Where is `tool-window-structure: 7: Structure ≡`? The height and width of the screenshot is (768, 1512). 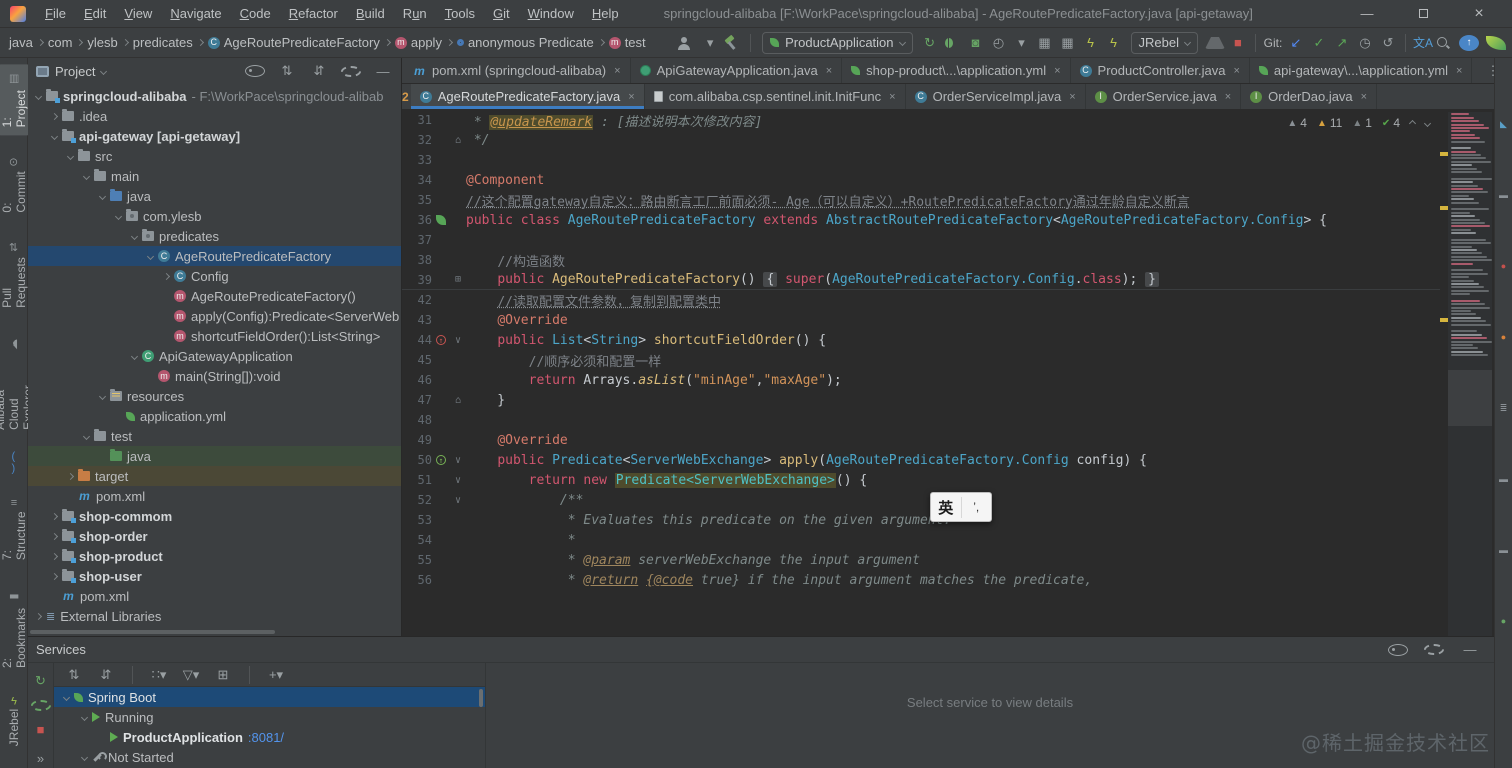
tool-window-structure: 7: Structure ≡ is located at coordinates (15, 530).